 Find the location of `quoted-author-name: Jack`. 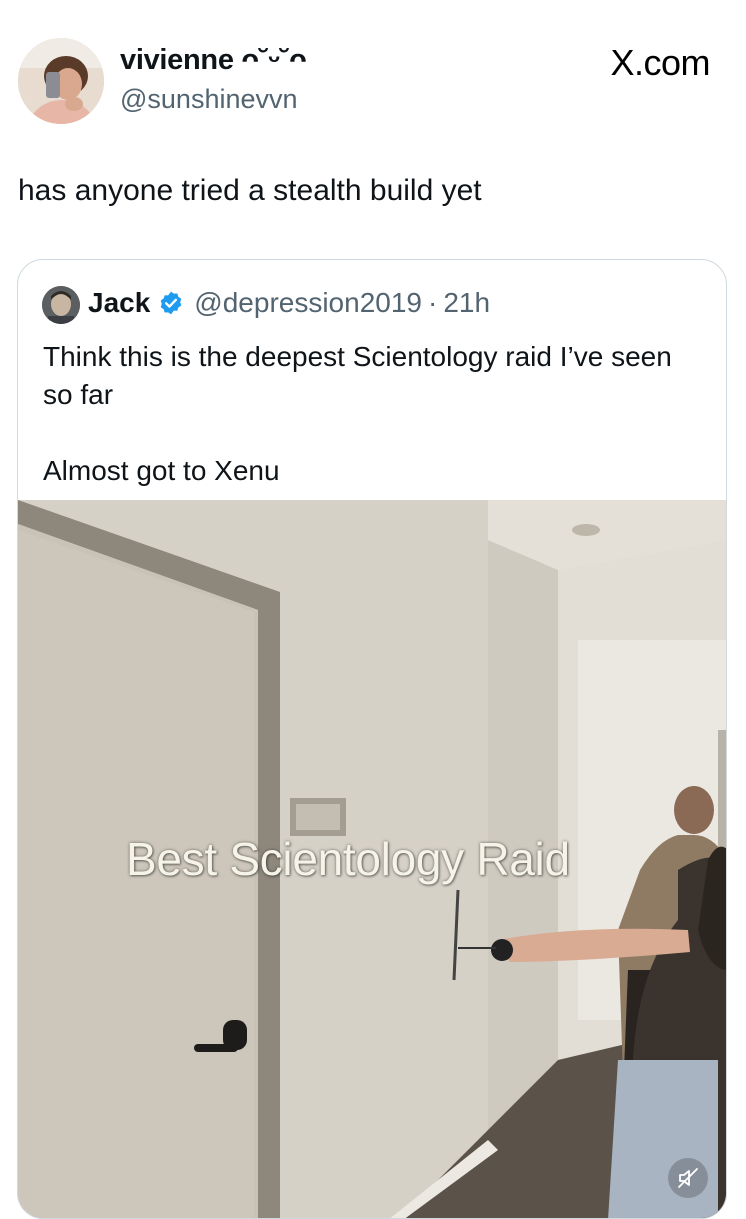

quoted-author-name: Jack is located at coordinates (119, 303).